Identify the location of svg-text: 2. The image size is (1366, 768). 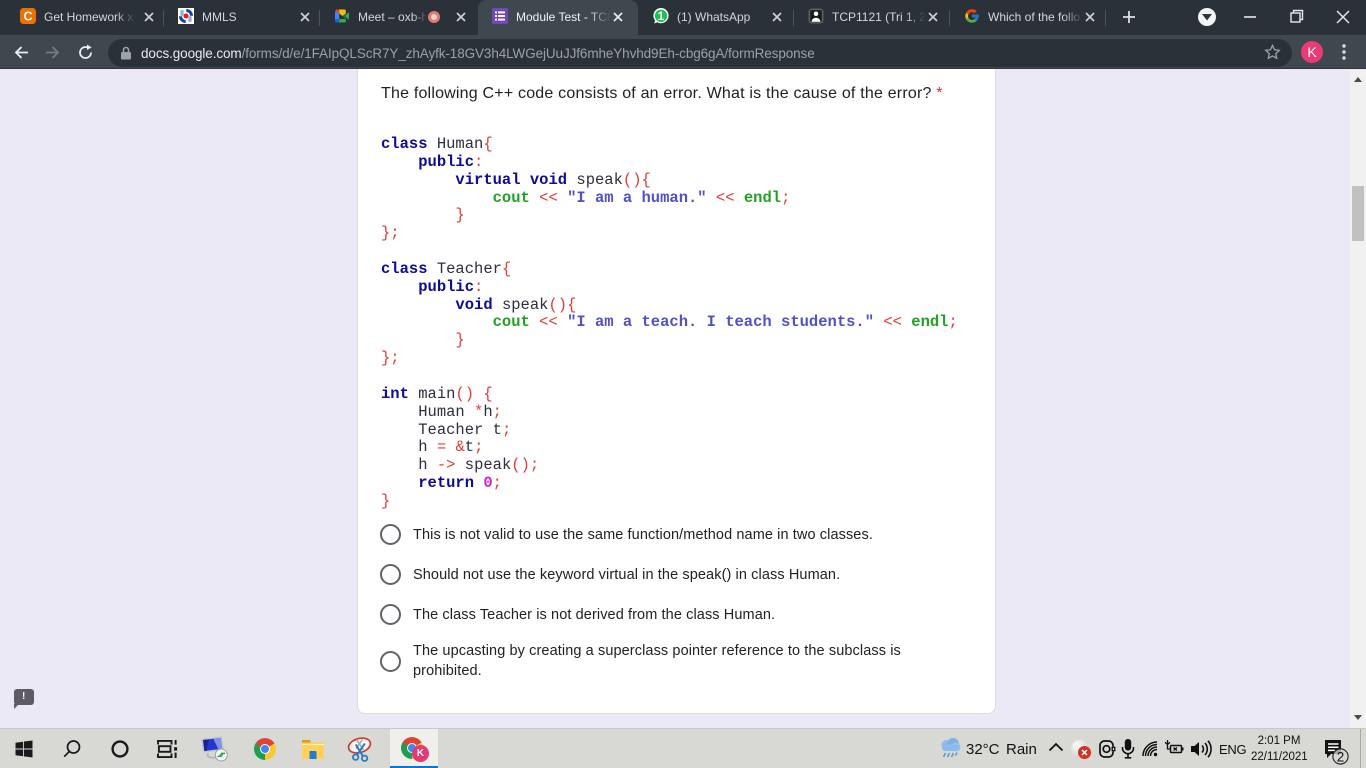
(1341, 756).